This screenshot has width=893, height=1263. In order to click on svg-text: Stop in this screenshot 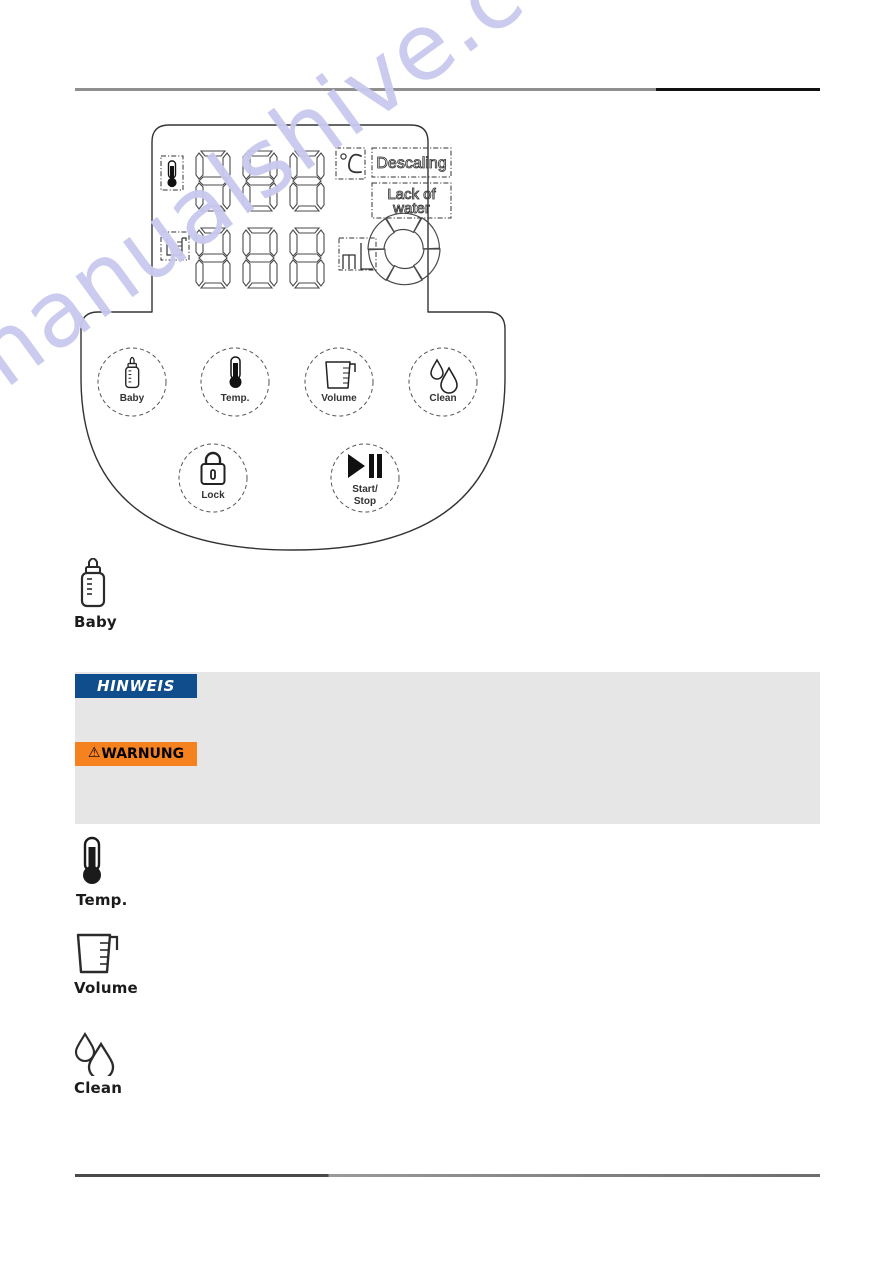, I will do `click(365, 501)`.